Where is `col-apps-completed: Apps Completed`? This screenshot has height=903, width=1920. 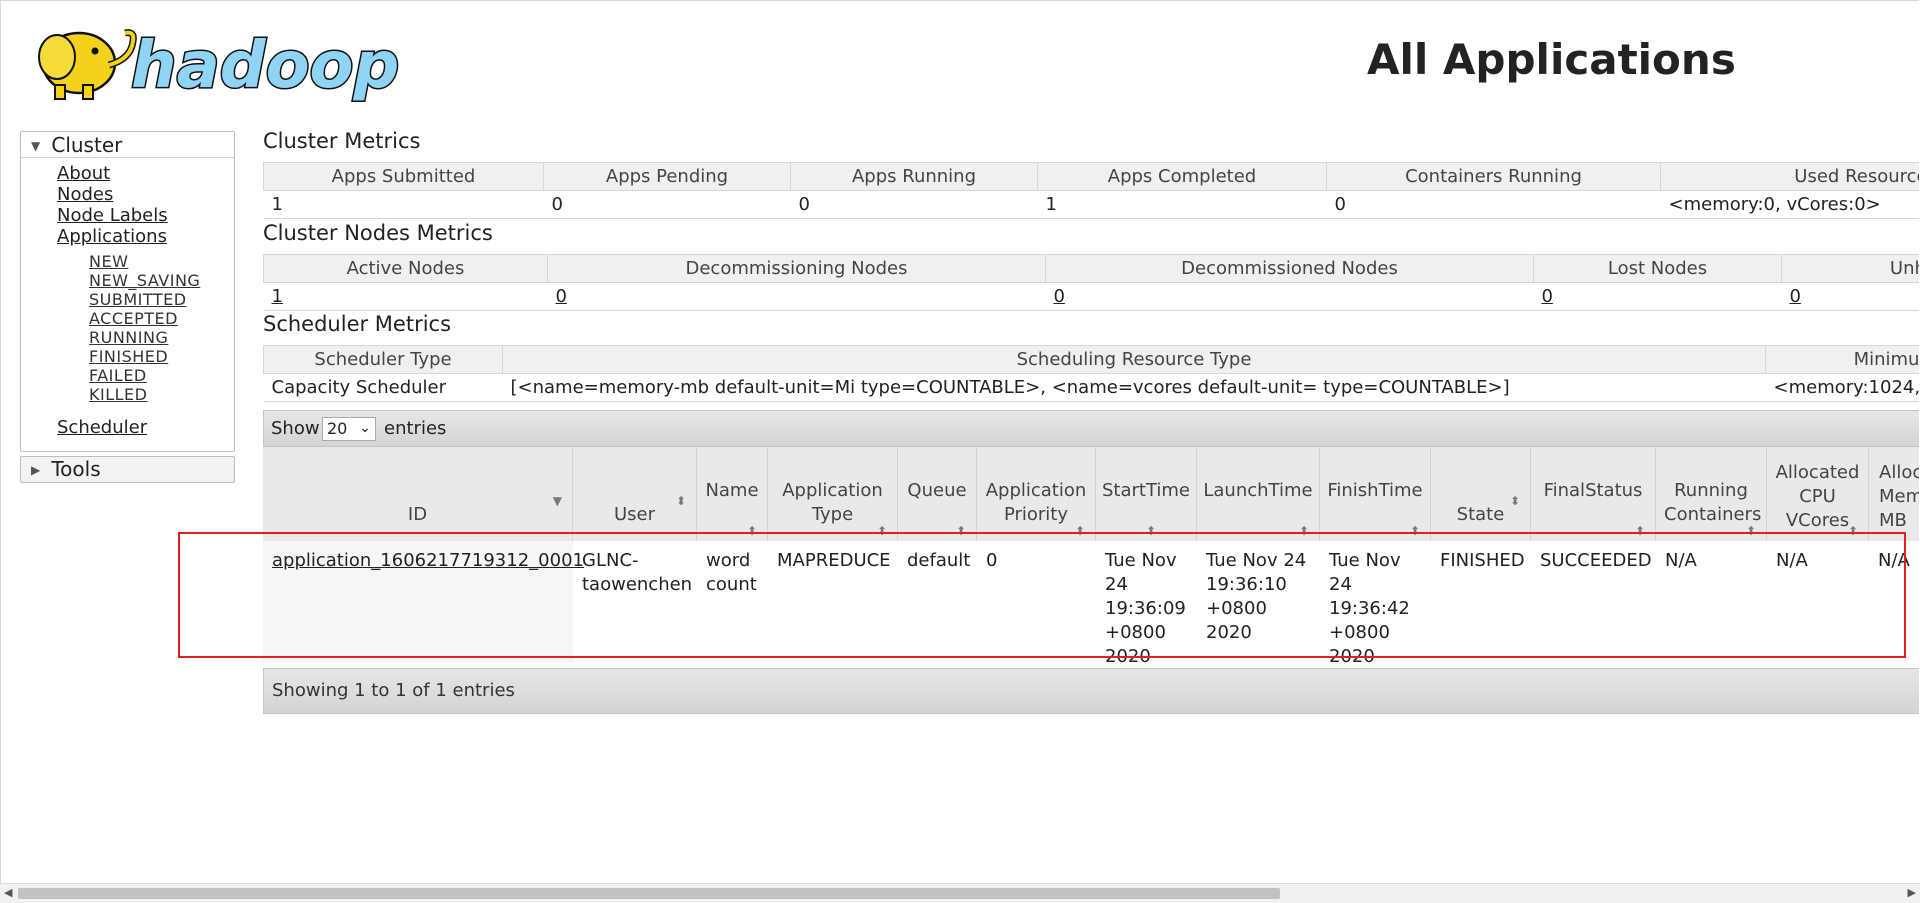
col-apps-completed: Apps Completed is located at coordinates (1182, 176).